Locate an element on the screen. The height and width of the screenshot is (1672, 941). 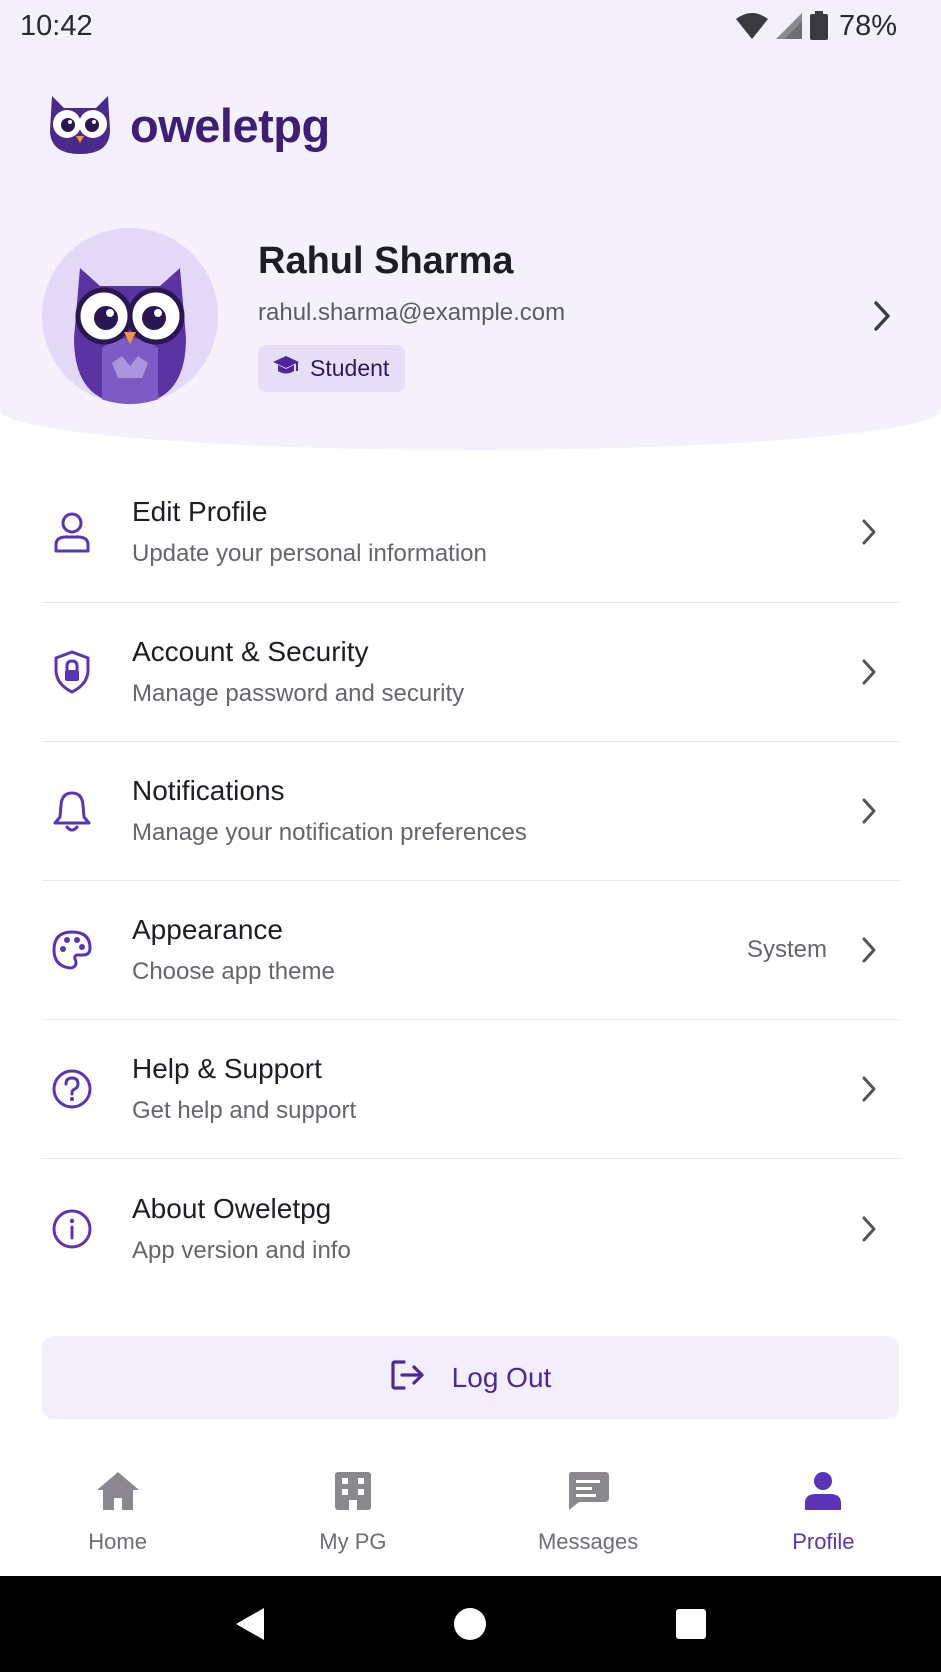
graduation-cap-icon is located at coordinates (286, 368).